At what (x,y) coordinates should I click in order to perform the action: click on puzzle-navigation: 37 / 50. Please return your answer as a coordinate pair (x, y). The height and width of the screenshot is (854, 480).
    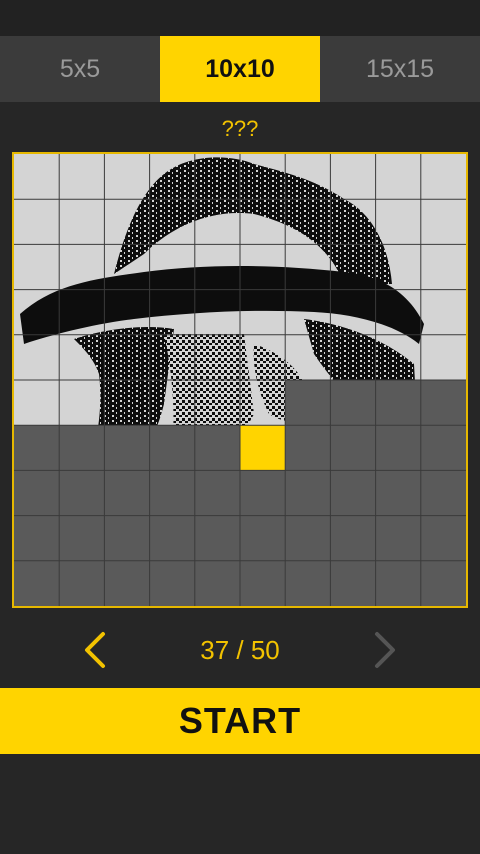
    Looking at the image, I should click on (240, 650).